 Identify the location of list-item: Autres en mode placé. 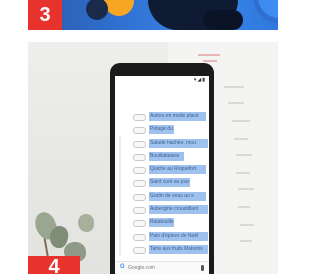
(162, 116).